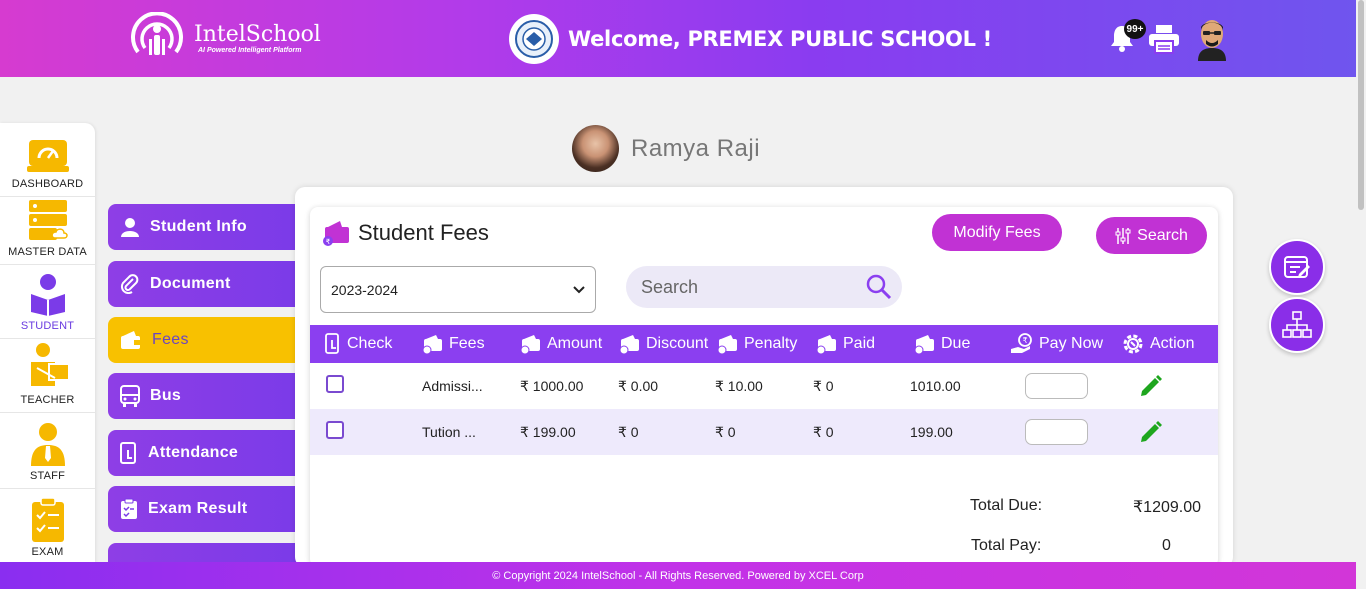 This screenshot has height=589, width=1366. What do you see at coordinates (764, 287) in the screenshot?
I see `fees-search-input: Search` at bounding box center [764, 287].